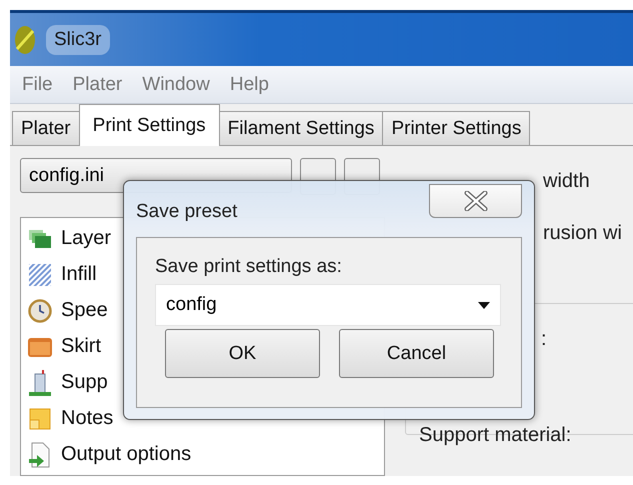 The height and width of the screenshot is (485, 633). What do you see at coordinates (544, 339) in the screenshot?
I see `option-label: :` at bounding box center [544, 339].